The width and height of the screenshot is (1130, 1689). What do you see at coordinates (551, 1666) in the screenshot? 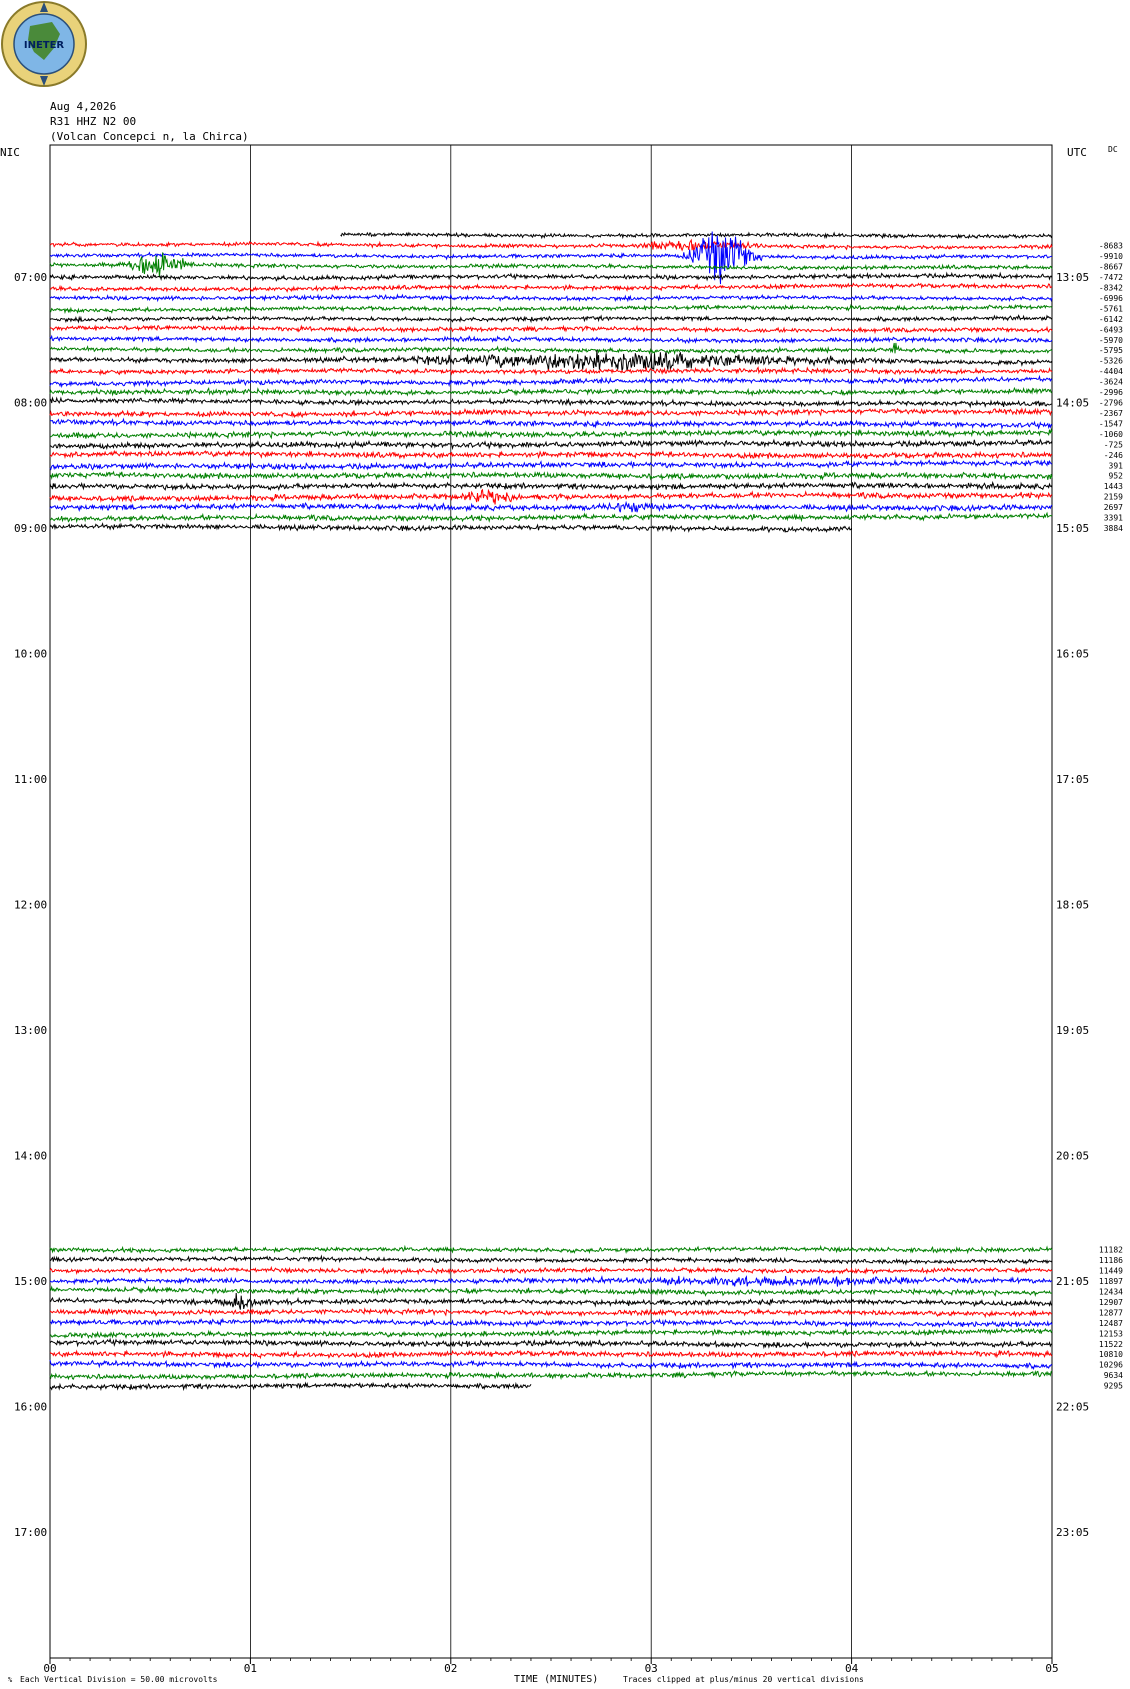
I see `x-tick-labels: 00 01 02 03 04 05` at bounding box center [551, 1666].